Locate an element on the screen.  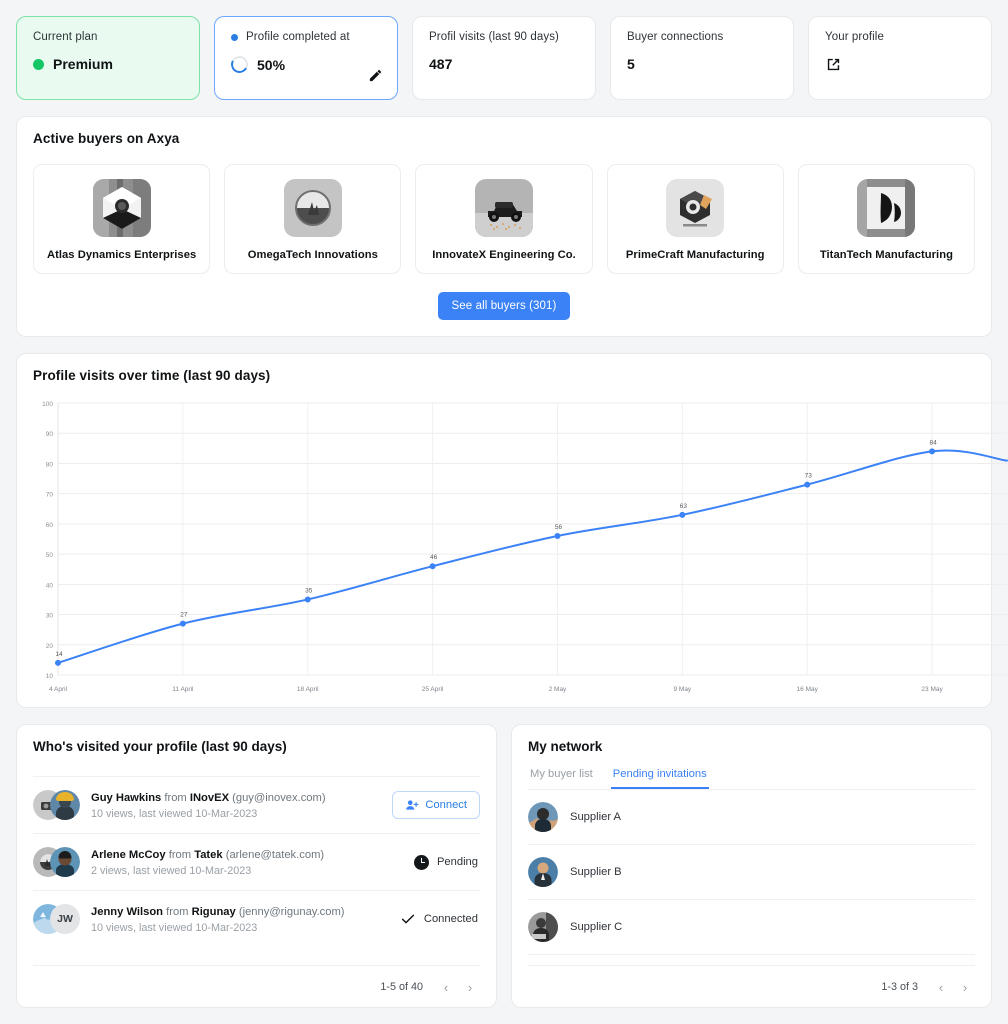
edit-profile-button is located at coordinates (375, 75).